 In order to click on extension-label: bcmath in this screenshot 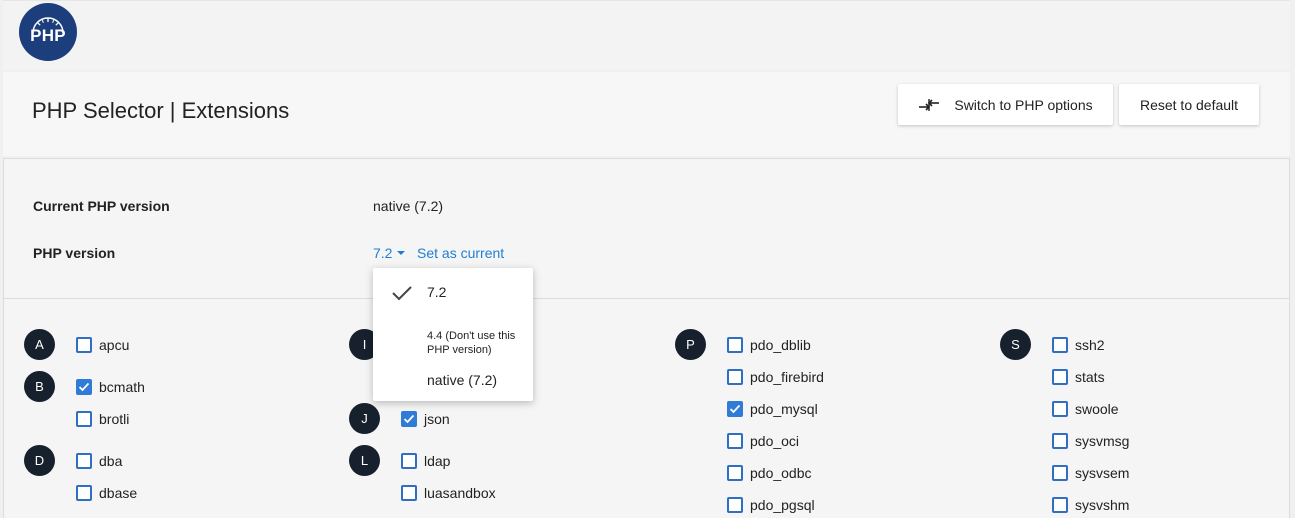, I will do `click(122, 387)`.